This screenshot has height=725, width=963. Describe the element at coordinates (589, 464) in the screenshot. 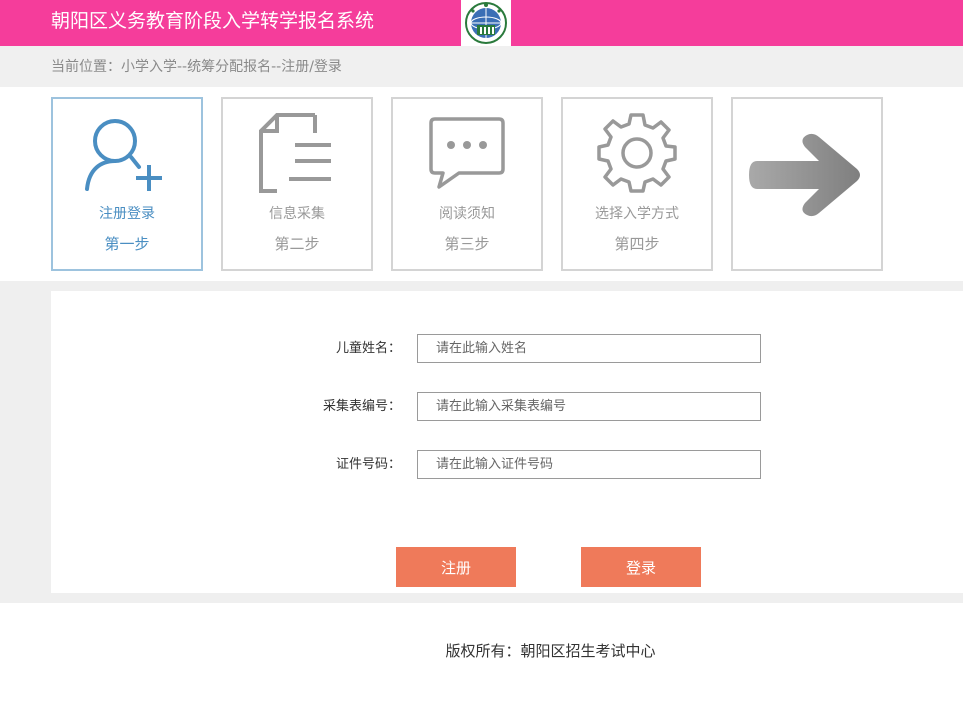

I see `id-number-input` at that location.